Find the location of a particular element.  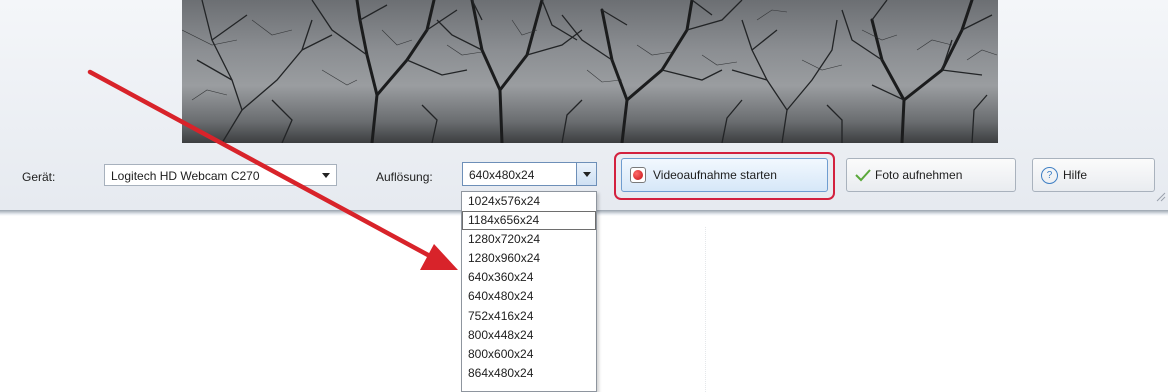

question-circle-icon: ? is located at coordinates (1049, 175).